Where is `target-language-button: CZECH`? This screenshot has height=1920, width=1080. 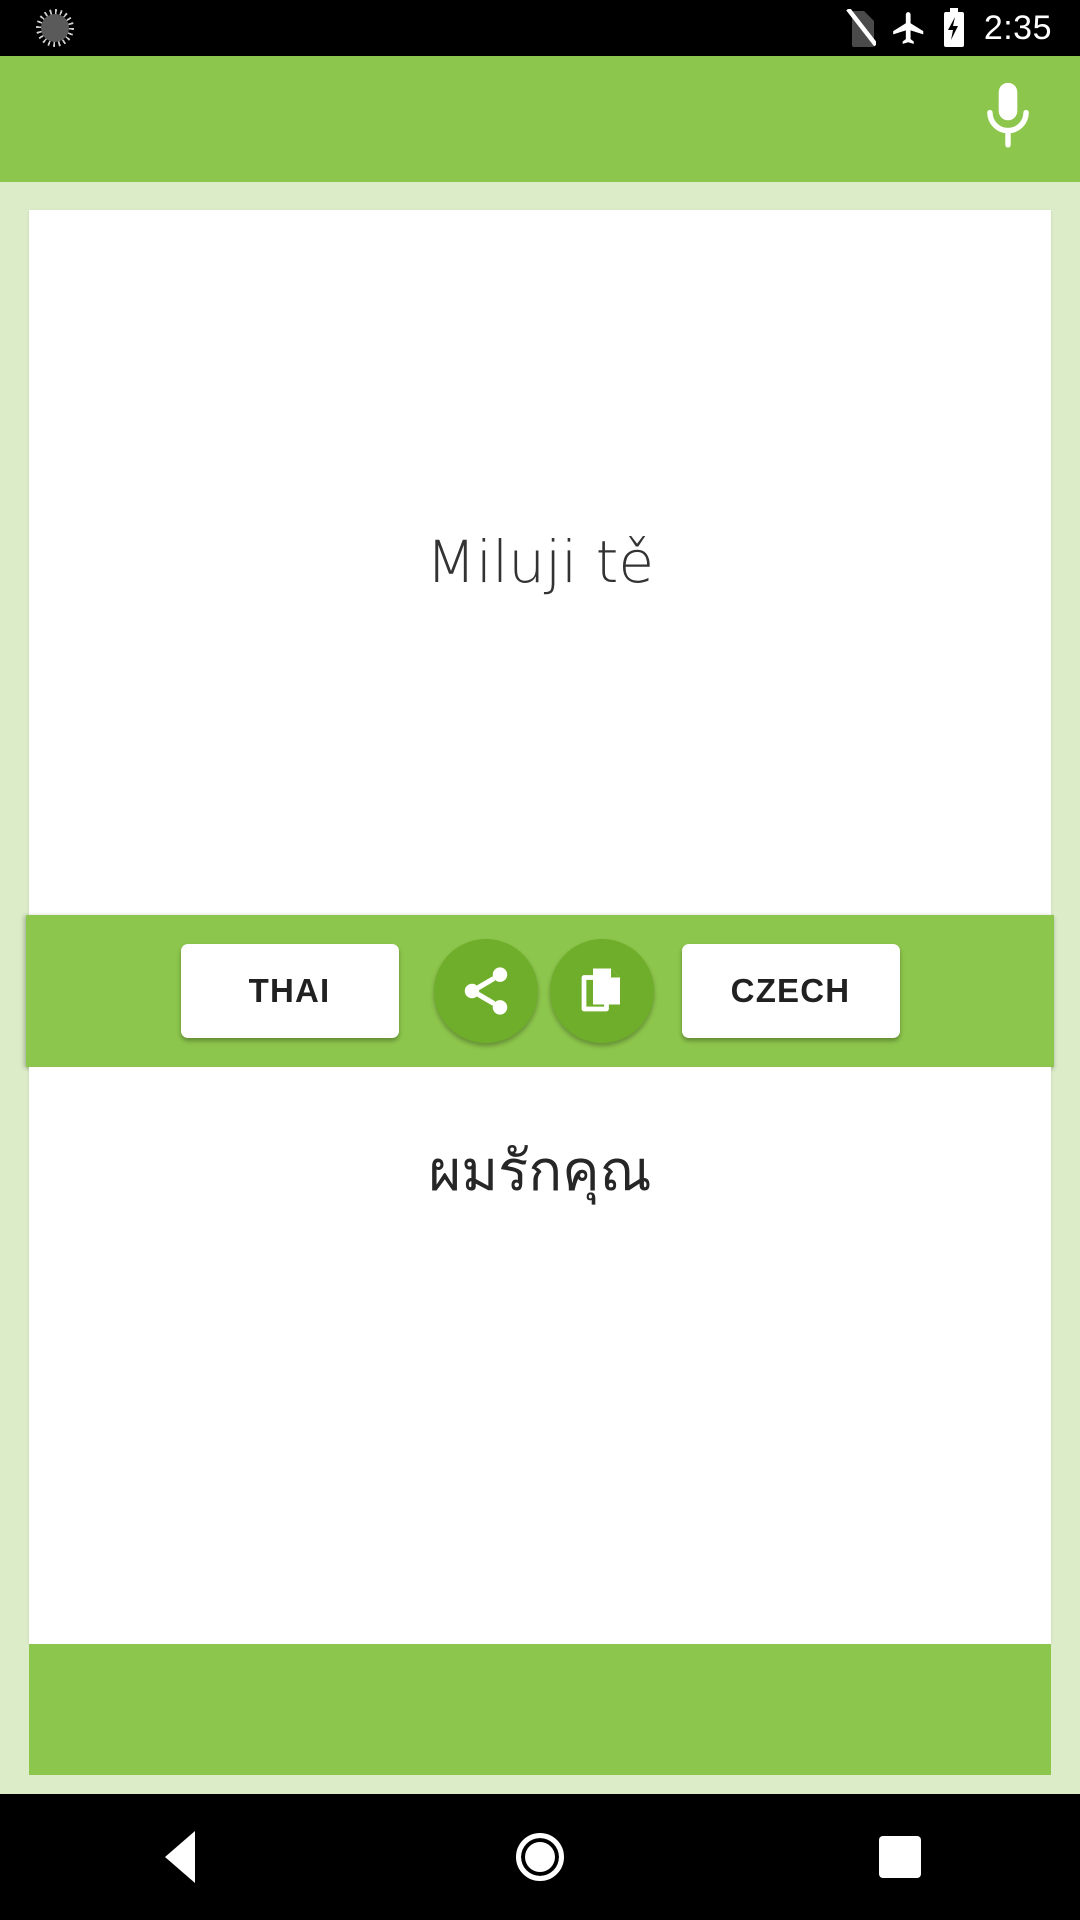
target-language-button: CZECH is located at coordinates (790, 991).